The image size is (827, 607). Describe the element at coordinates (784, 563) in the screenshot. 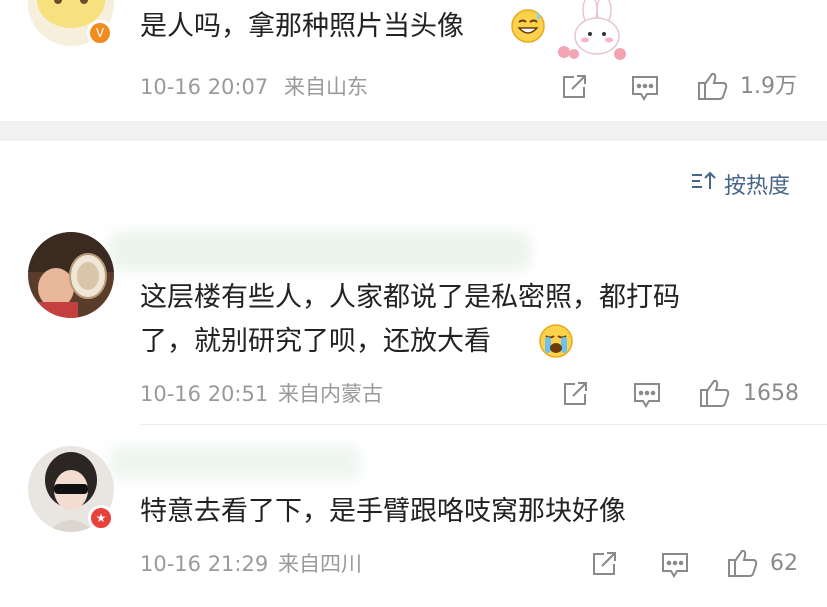

I see `like-count: 62` at that location.